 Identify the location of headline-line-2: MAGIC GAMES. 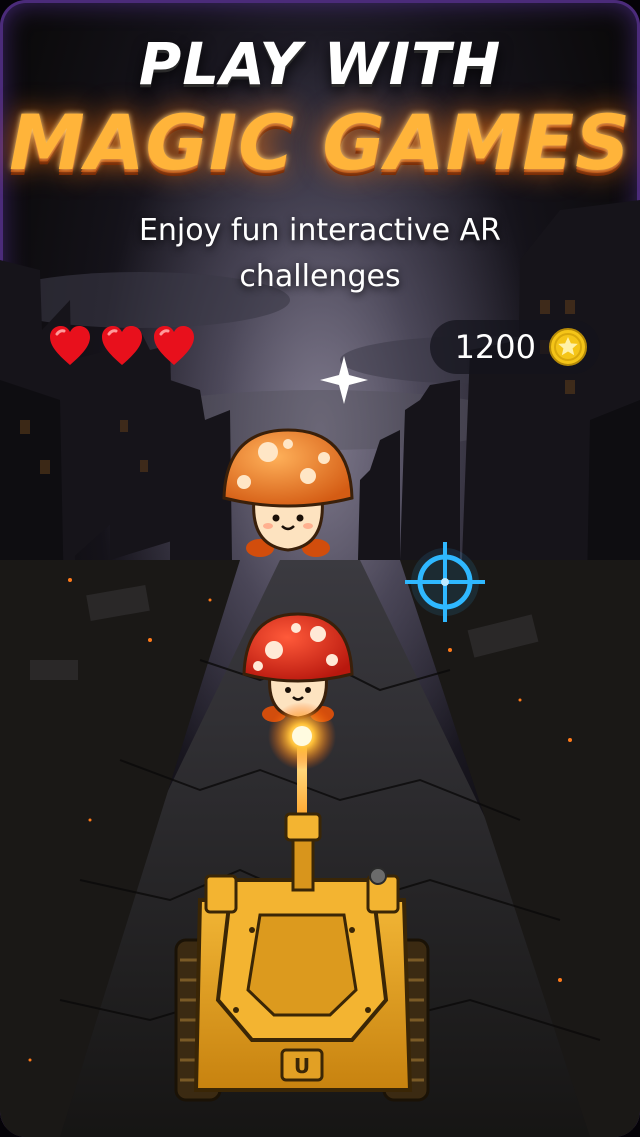
(320, 142).